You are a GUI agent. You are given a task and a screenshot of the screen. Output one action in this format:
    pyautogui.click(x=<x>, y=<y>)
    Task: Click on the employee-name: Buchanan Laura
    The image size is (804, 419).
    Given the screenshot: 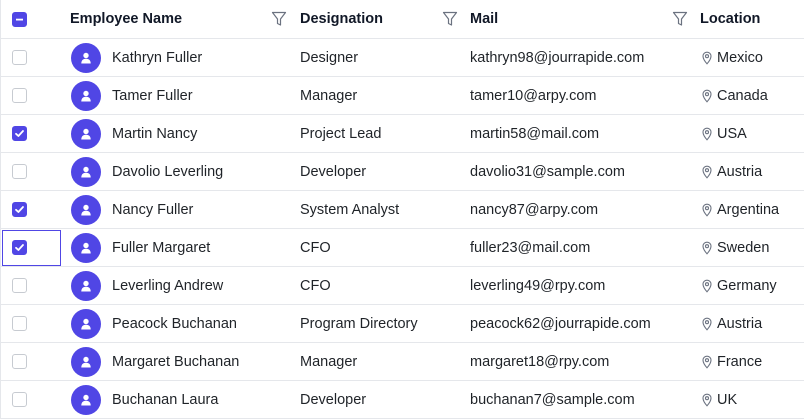 What is the action you would take?
    pyautogui.click(x=165, y=399)
    